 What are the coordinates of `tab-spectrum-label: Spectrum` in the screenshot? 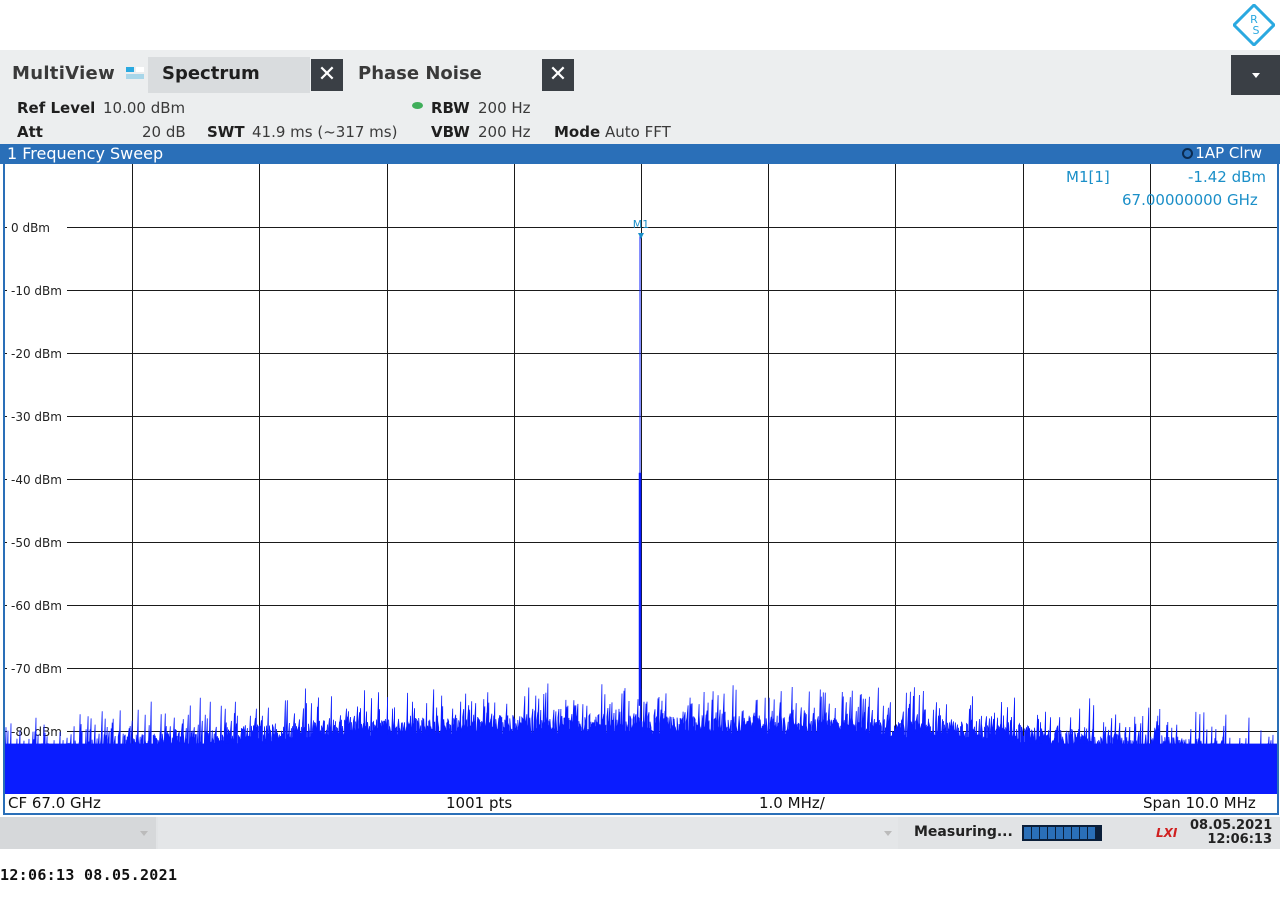 It's located at (211, 73).